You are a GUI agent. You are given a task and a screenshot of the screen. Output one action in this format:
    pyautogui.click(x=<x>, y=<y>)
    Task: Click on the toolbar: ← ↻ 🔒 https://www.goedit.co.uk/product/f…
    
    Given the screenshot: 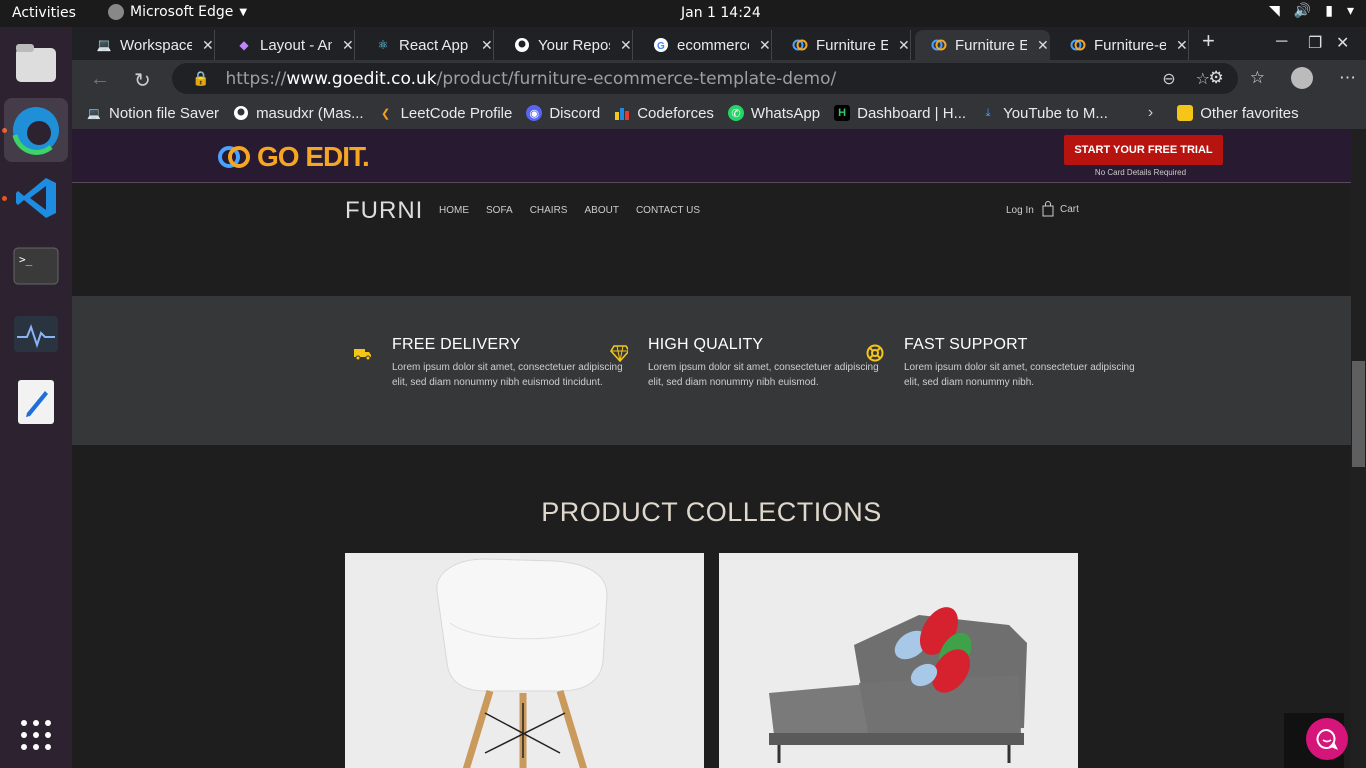 What is the action you would take?
    pyautogui.click(x=719, y=78)
    